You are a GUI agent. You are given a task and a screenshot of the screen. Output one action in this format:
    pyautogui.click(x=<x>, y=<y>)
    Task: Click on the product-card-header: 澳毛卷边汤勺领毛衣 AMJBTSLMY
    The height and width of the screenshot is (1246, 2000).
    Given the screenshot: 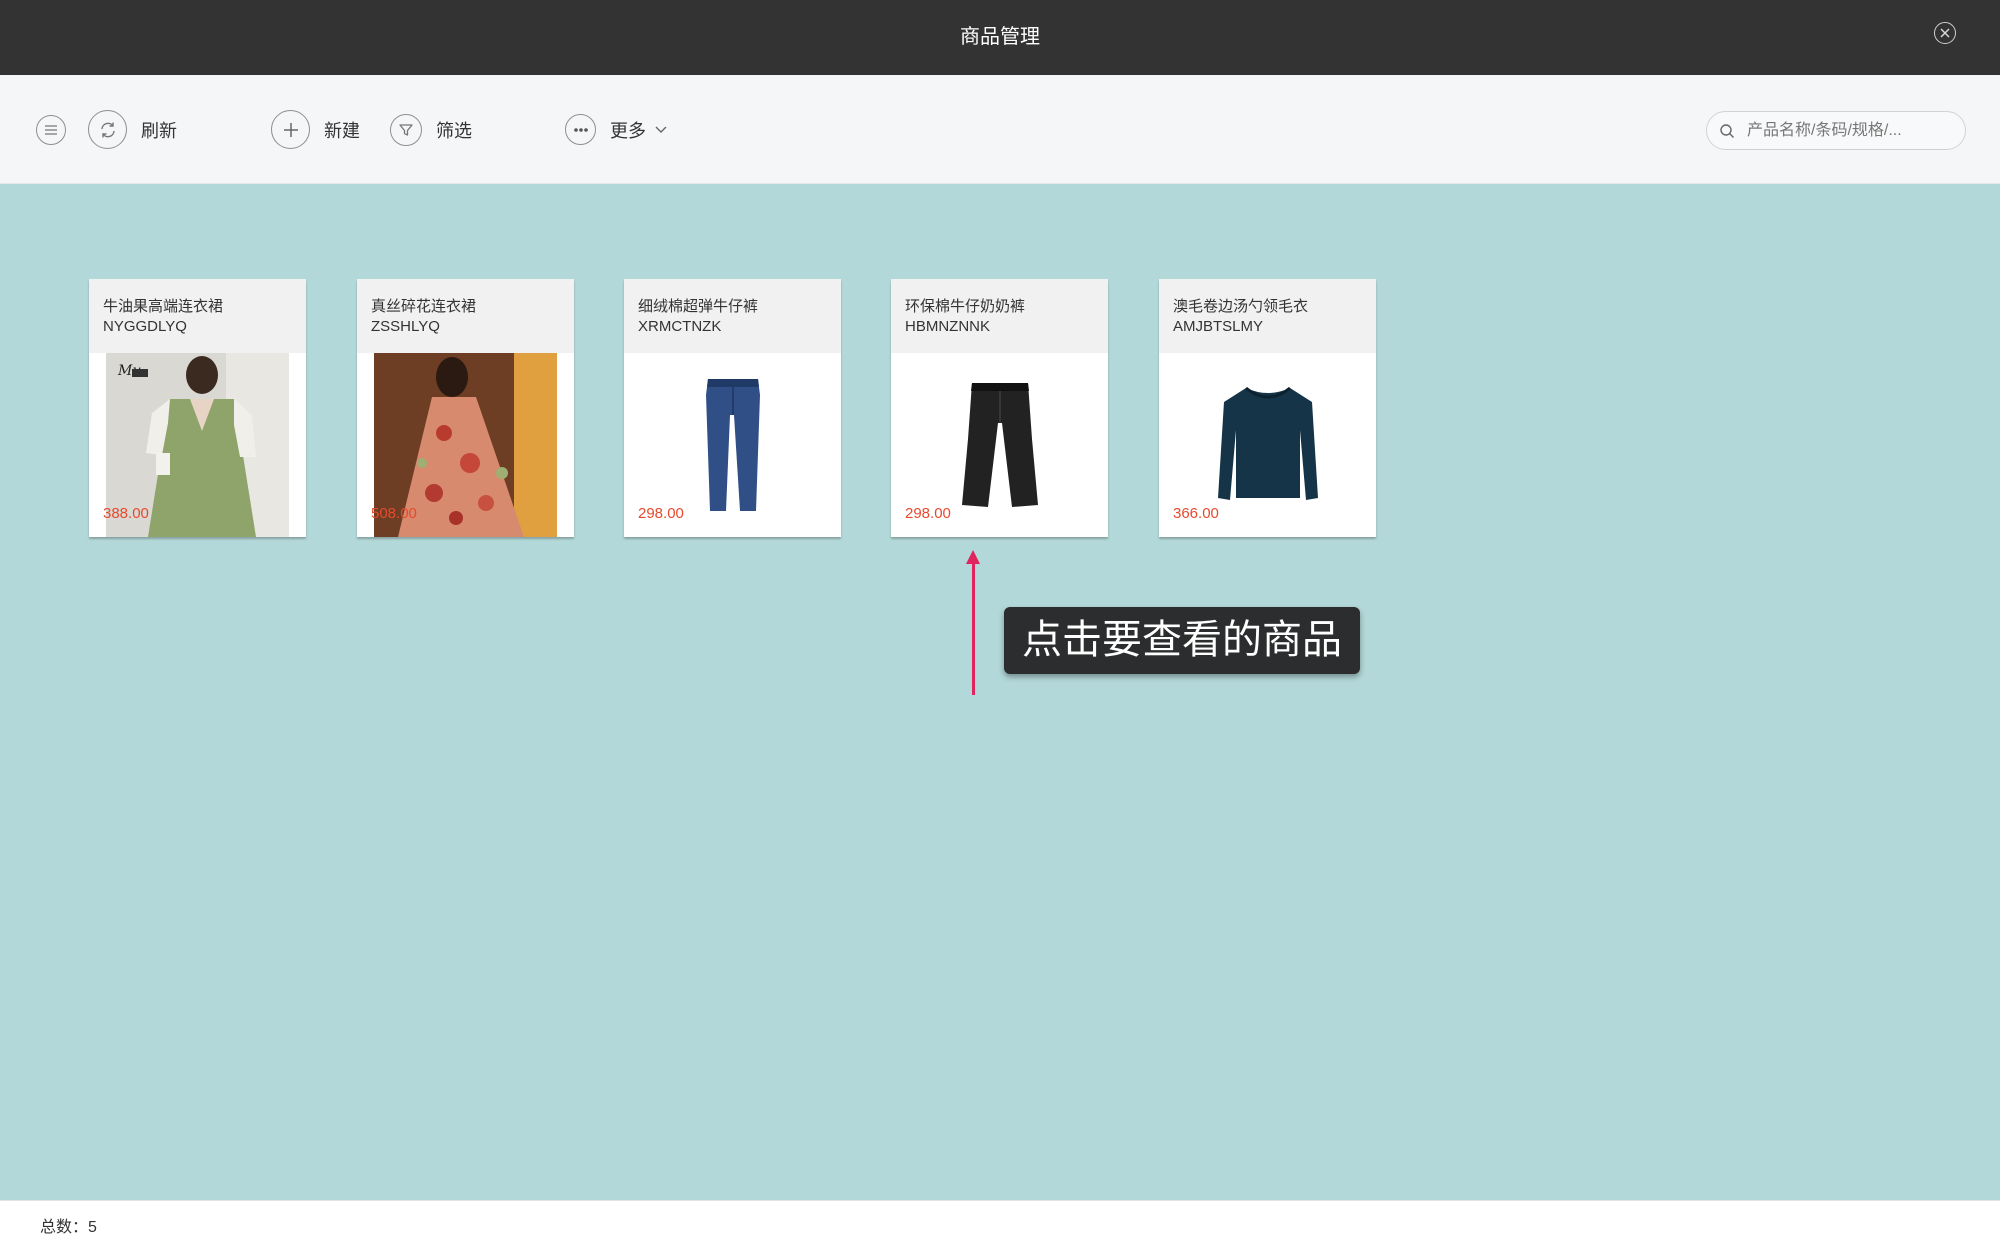 What is the action you would take?
    pyautogui.click(x=1267, y=316)
    